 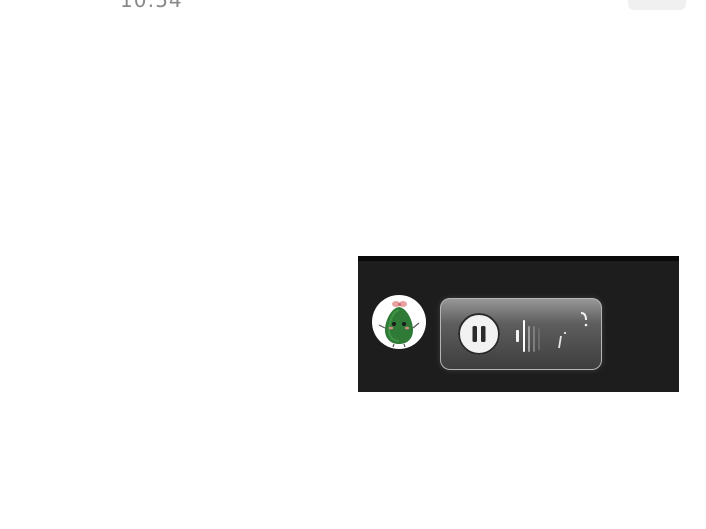 I want to click on voice-note-bubble, so click(x=521, y=334).